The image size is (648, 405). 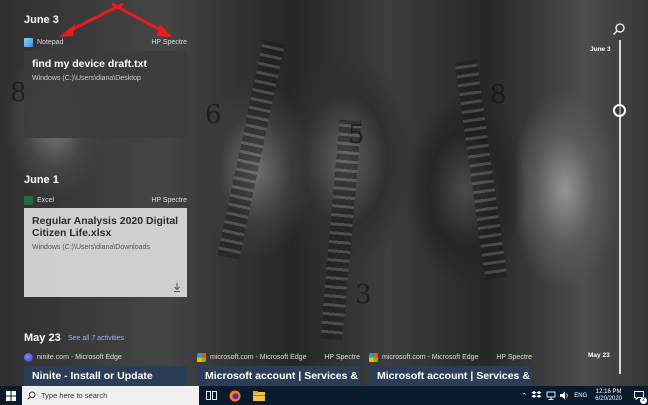 I want to click on notepad-icon, so click(x=28, y=42).